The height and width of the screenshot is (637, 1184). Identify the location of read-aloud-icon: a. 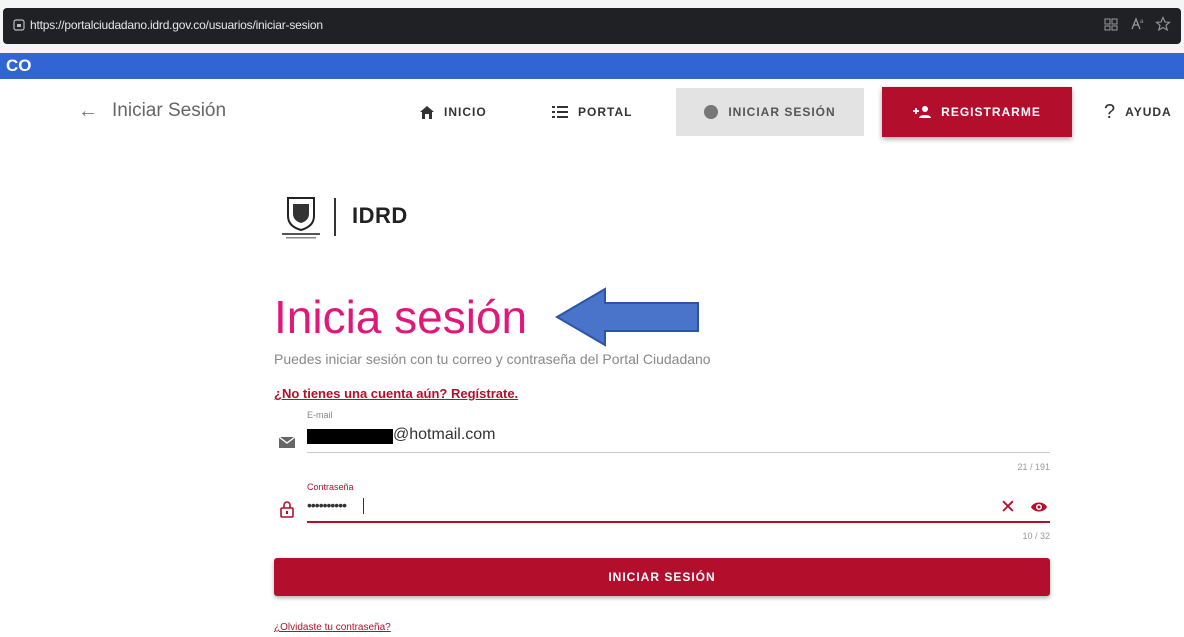
(1137, 24).